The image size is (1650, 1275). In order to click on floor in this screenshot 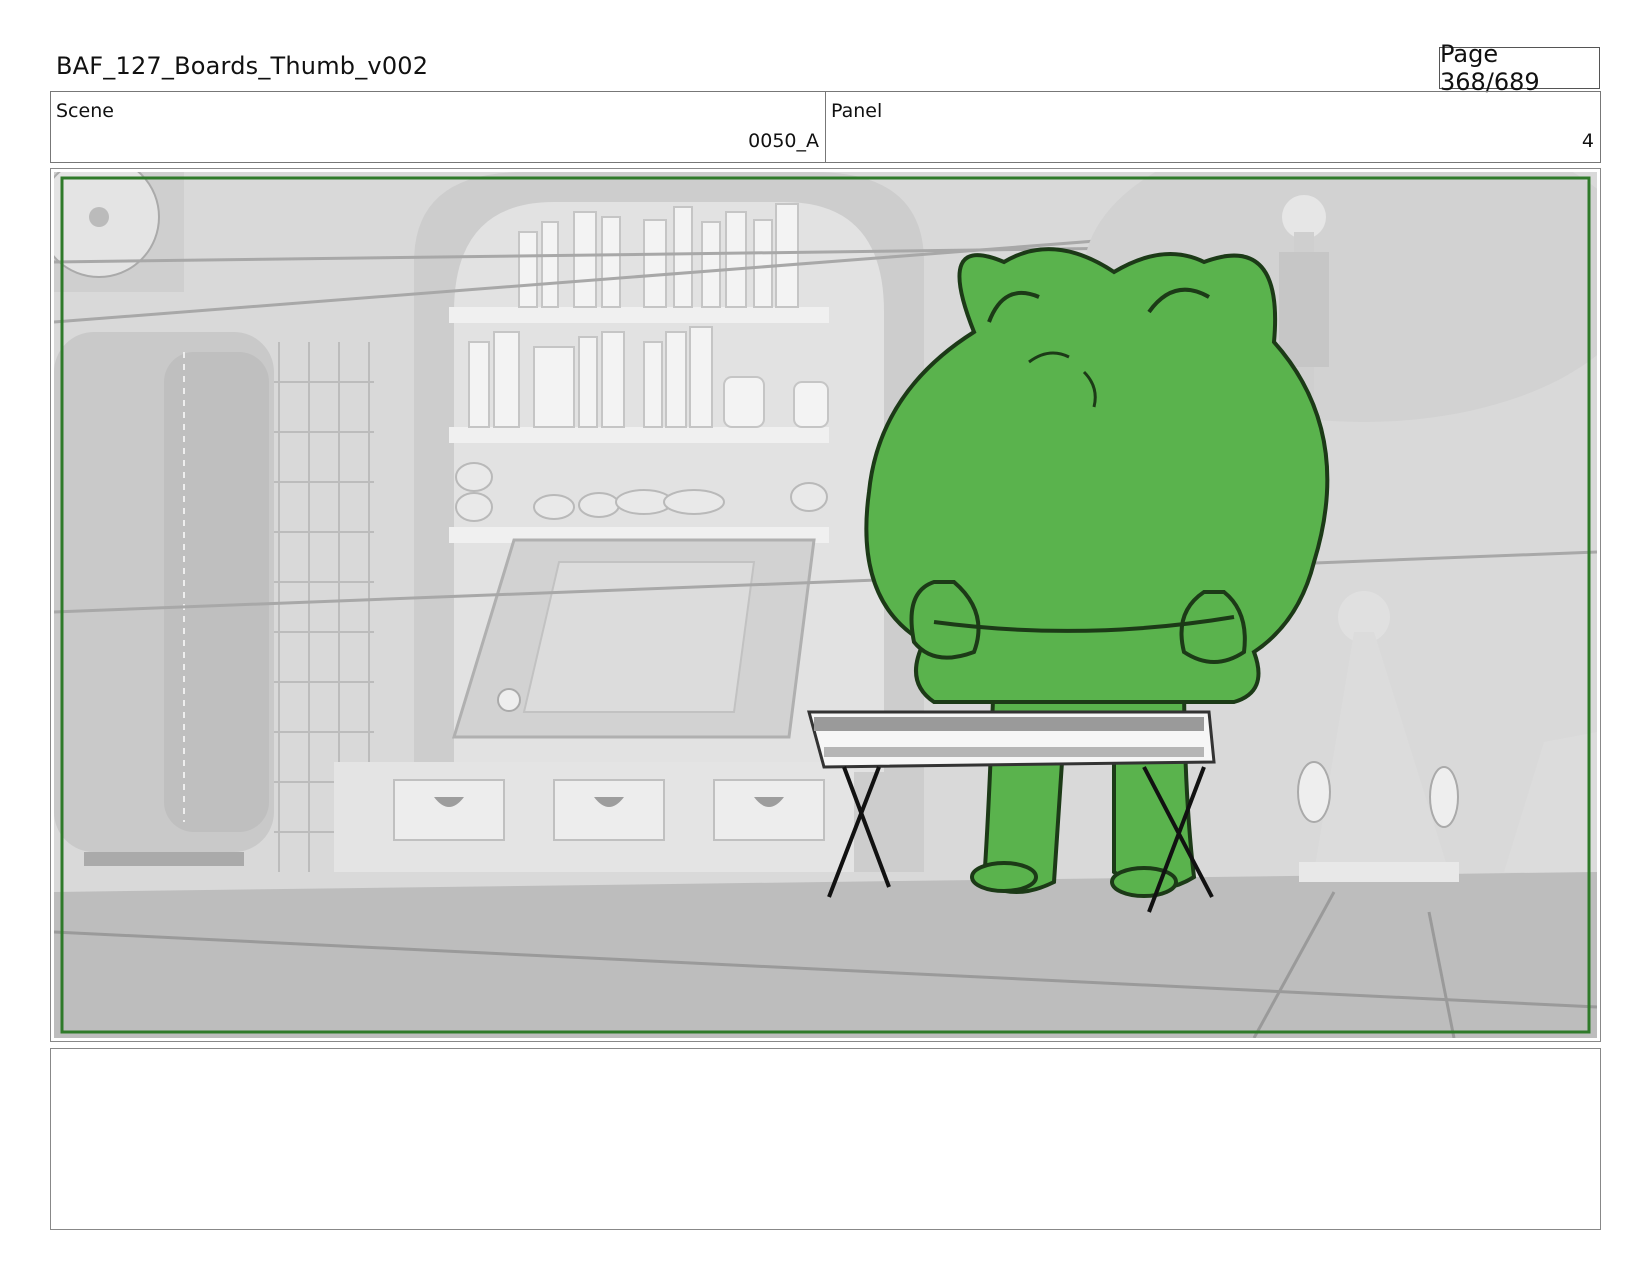, I will do `click(825, 955)`.